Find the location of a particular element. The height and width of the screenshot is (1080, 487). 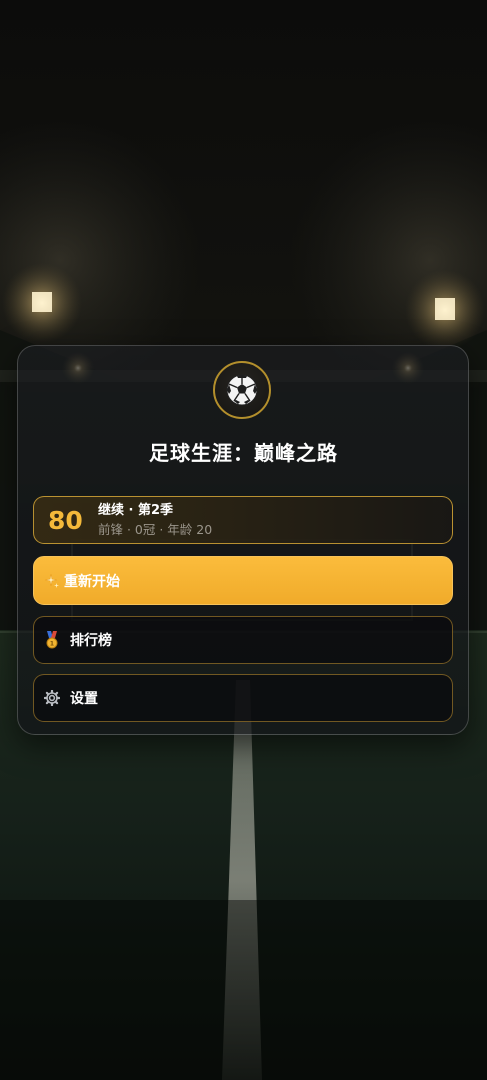

settings-button: 设置 is located at coordinates (243, 698).